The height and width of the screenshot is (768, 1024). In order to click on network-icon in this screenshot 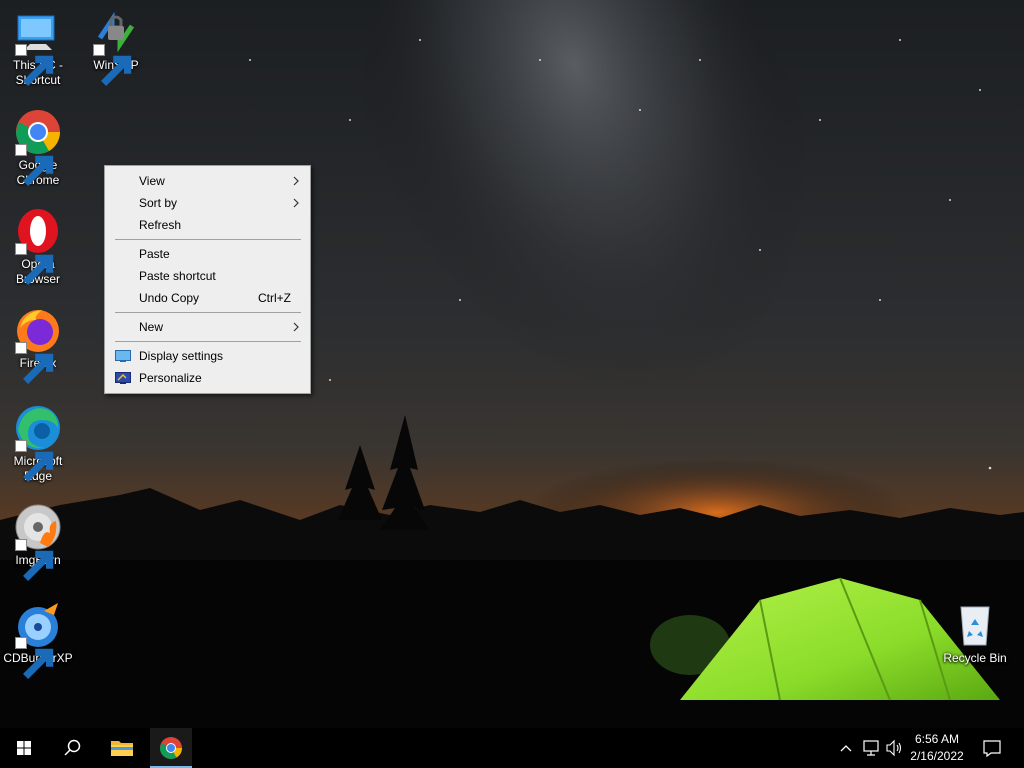, I will do `click(871, 748)`.